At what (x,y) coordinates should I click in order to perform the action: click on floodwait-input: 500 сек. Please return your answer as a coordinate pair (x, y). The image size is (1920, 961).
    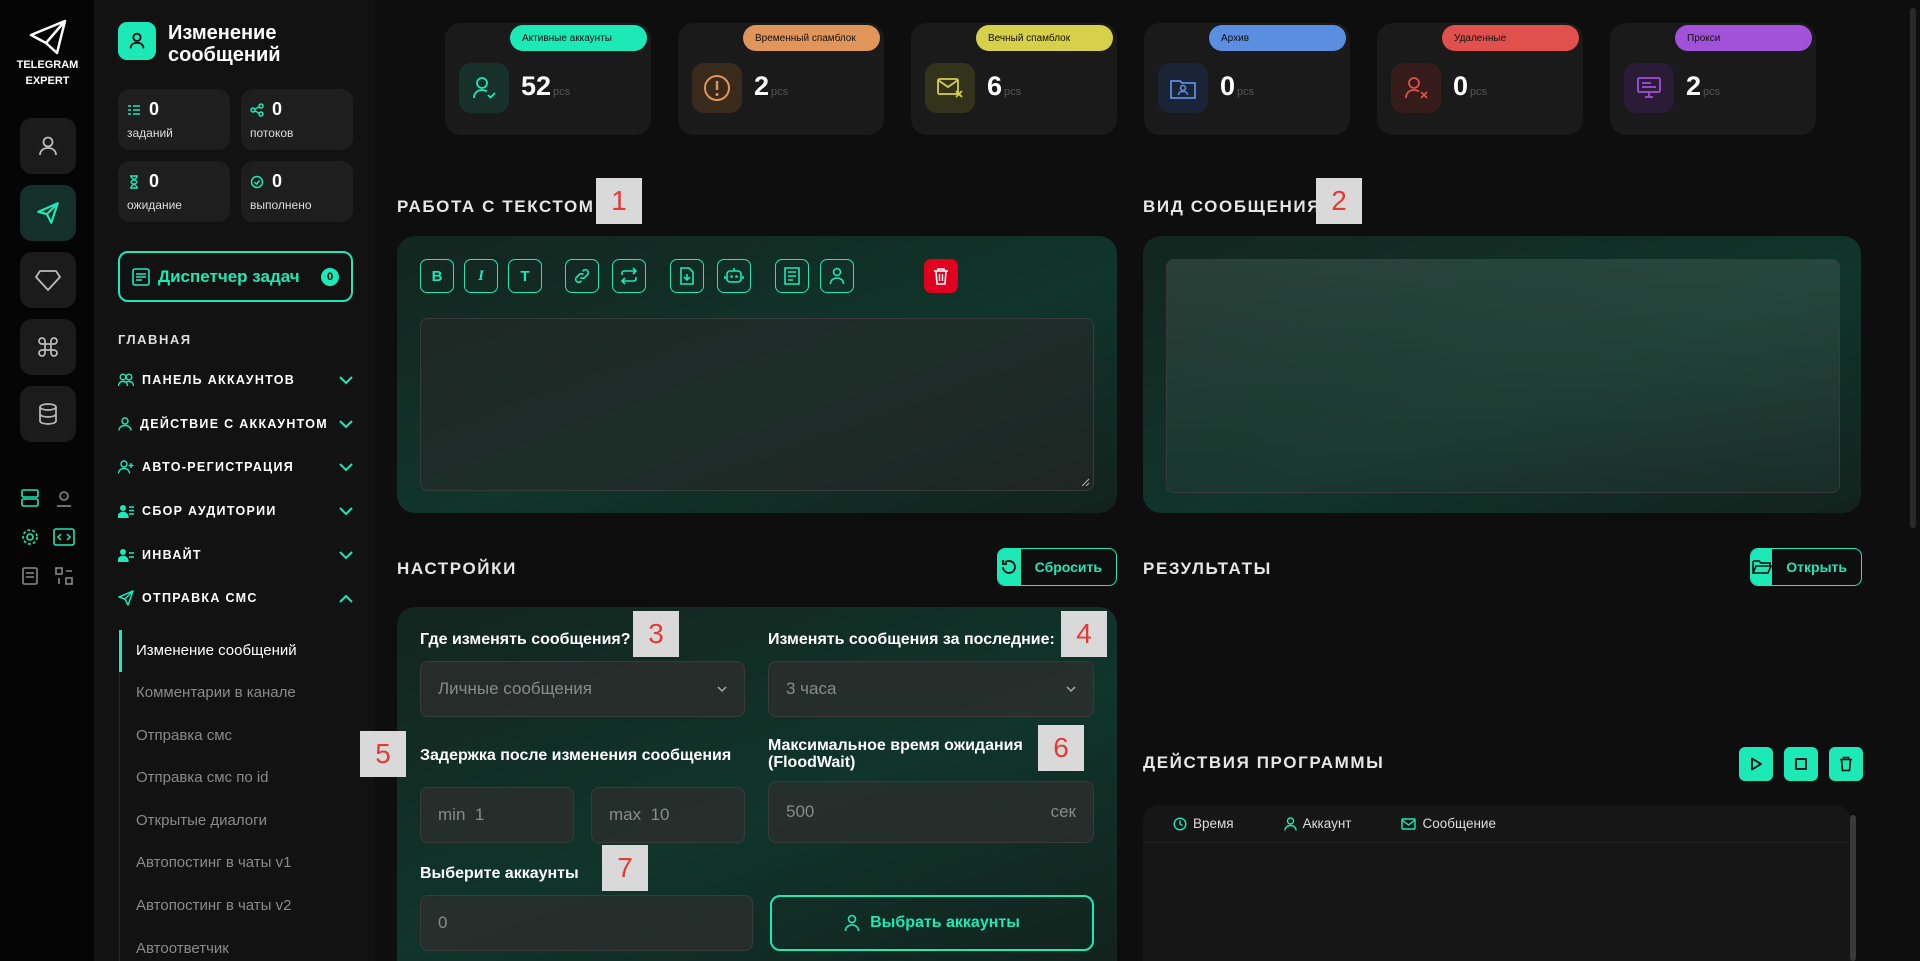
    Looking at the image, I should click on (931, 812).